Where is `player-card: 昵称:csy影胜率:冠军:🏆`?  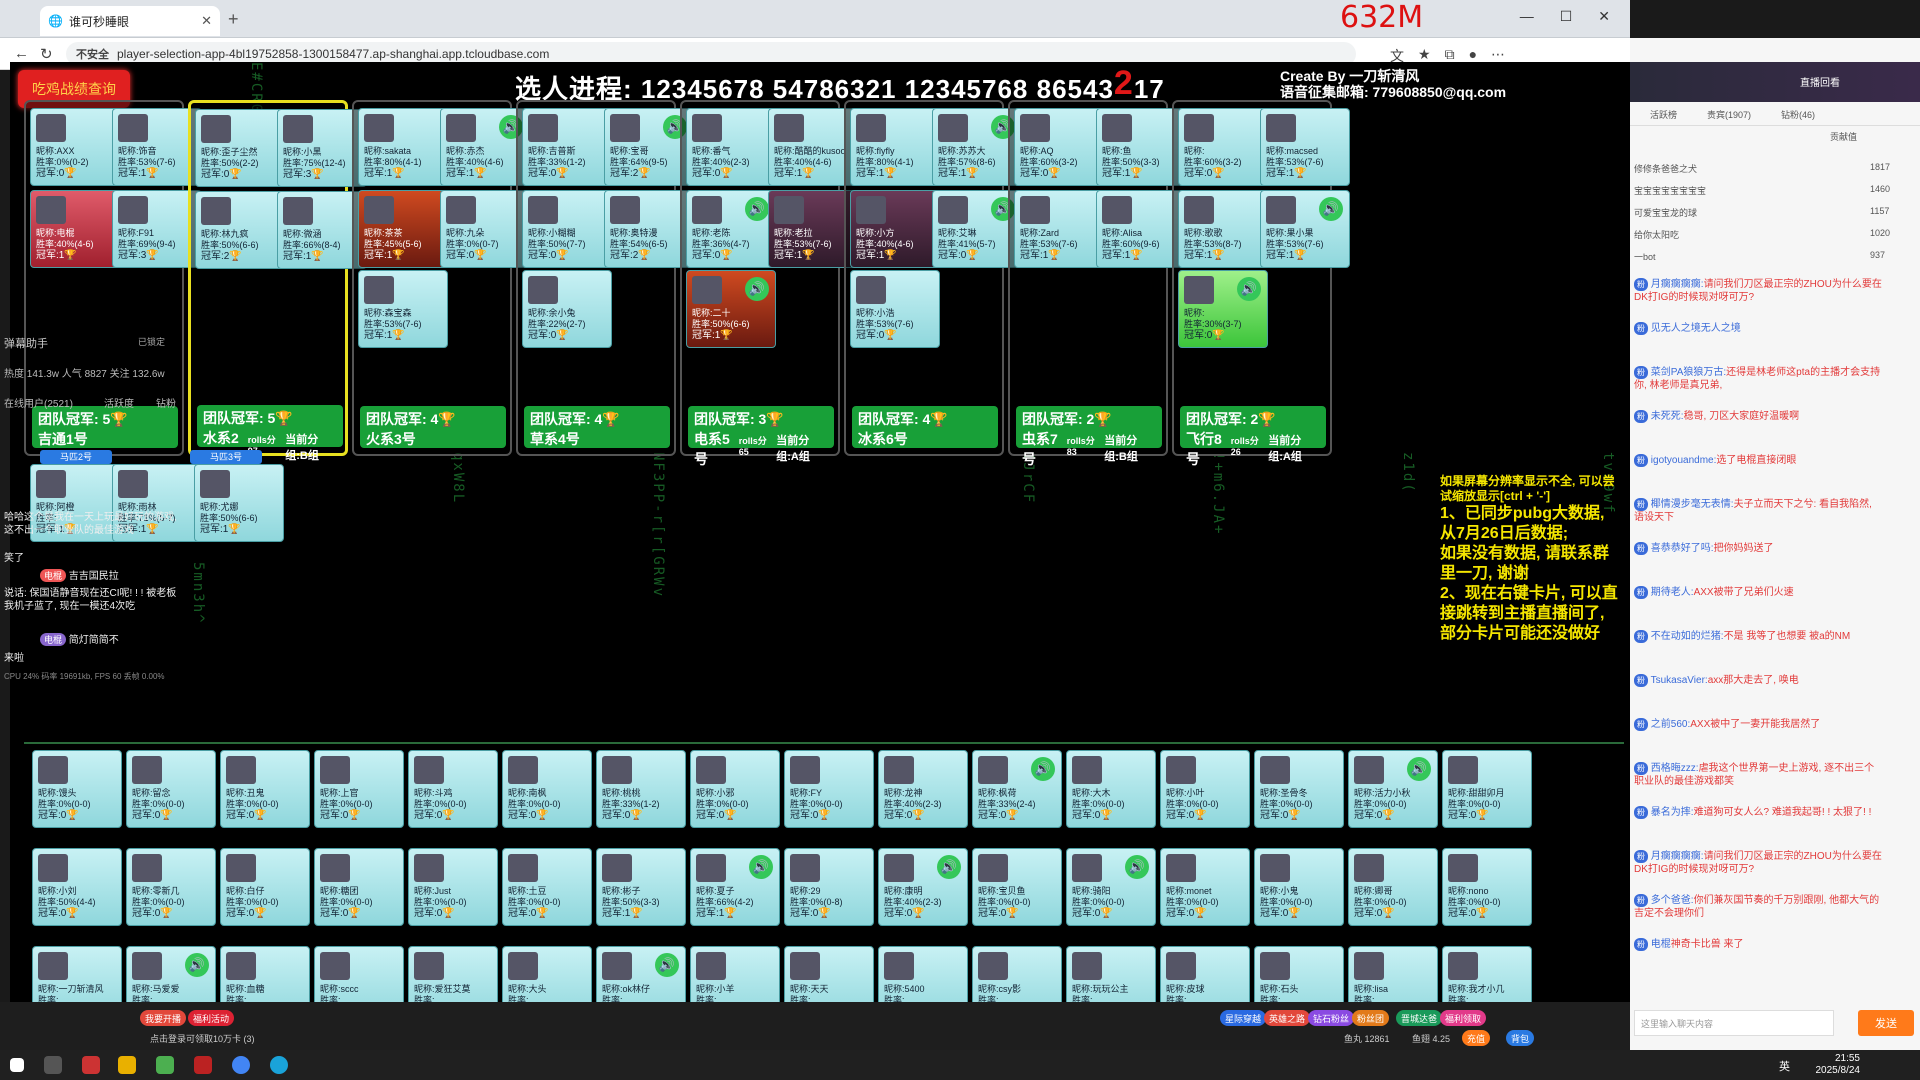
player-card: 昵称:csy影胜率:冠军:🏆 is located at coordinates (1017, 974).